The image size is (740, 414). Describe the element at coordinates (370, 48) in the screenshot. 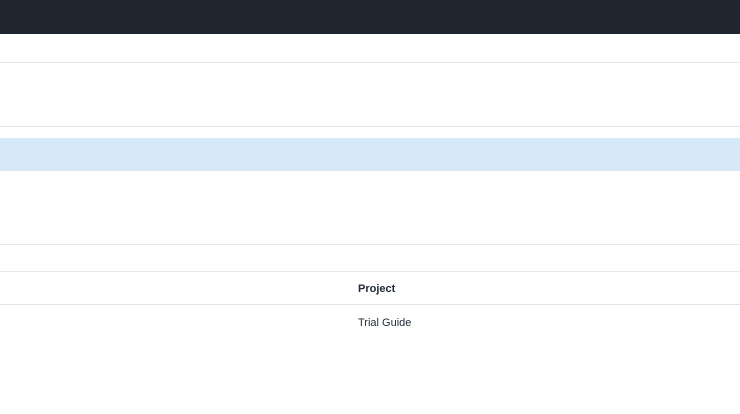

I see `toolbar-area` at that location.